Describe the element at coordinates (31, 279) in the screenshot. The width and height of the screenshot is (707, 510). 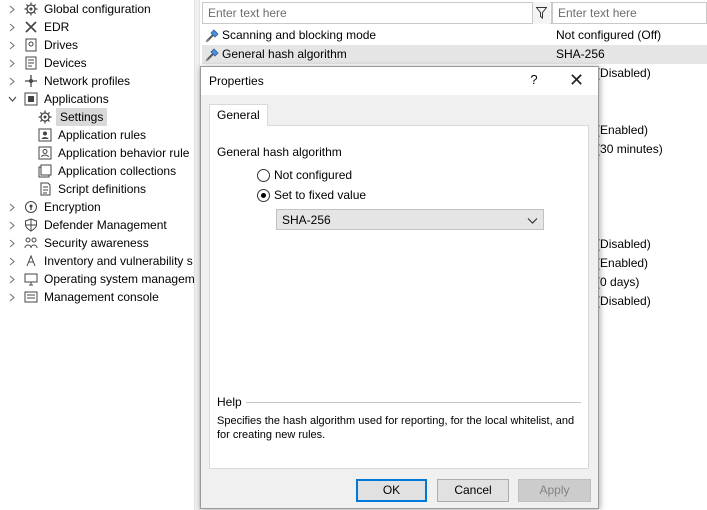
I see `os-icon` at that location.